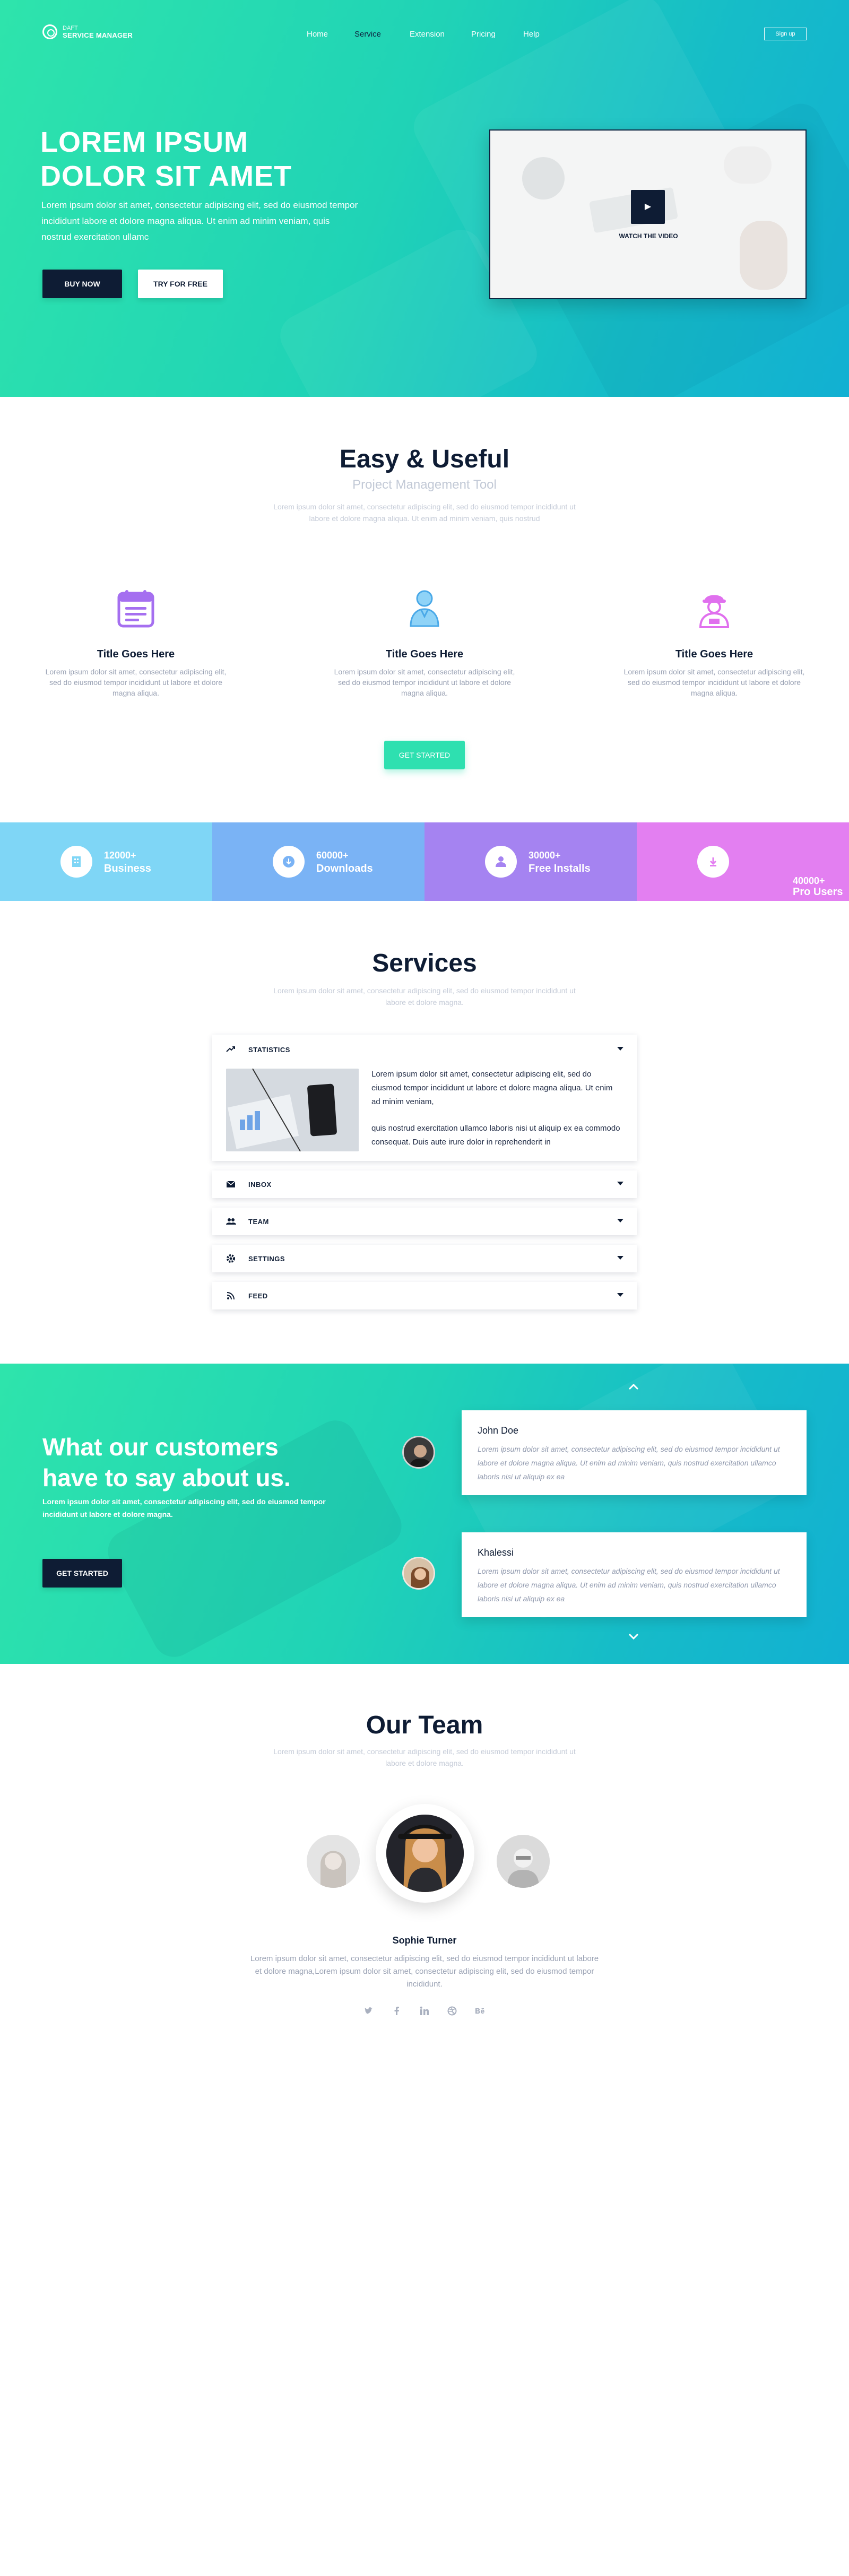 The image size is (849, 2576). Describe the element at coordinates (318, 34) in the screenshot. I see `nav-item-home: Home` at that location.